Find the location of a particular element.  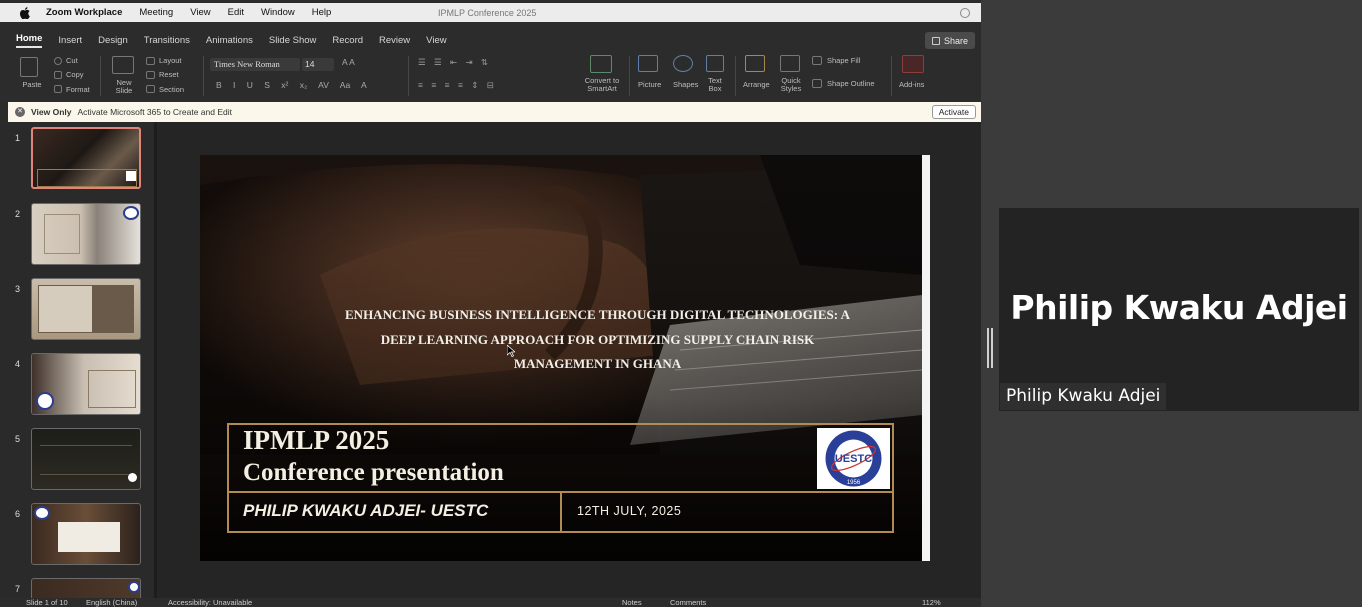

zoom-level: 112% is located at coordinates (931, 602).